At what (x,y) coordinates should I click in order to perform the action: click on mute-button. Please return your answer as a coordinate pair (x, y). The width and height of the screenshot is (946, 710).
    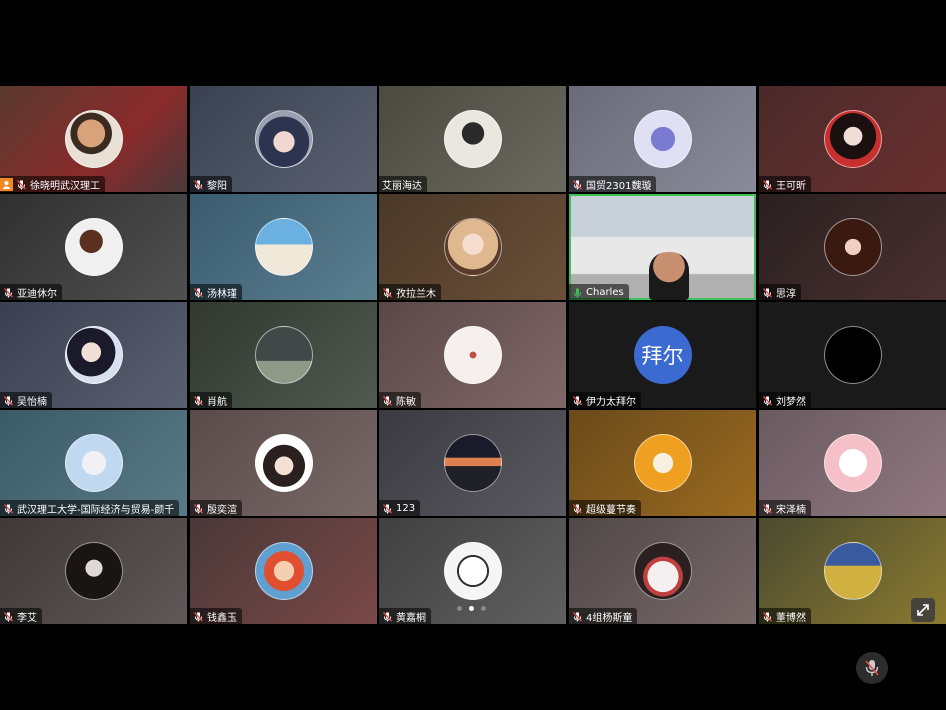
    Looking at the image, I should click on (872, 668).